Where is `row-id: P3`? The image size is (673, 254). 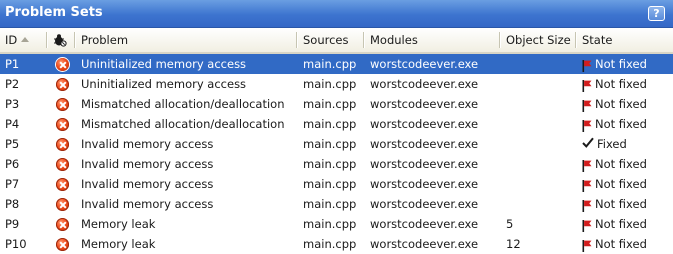
row-id: P3 is located at coordinates (12, 104).